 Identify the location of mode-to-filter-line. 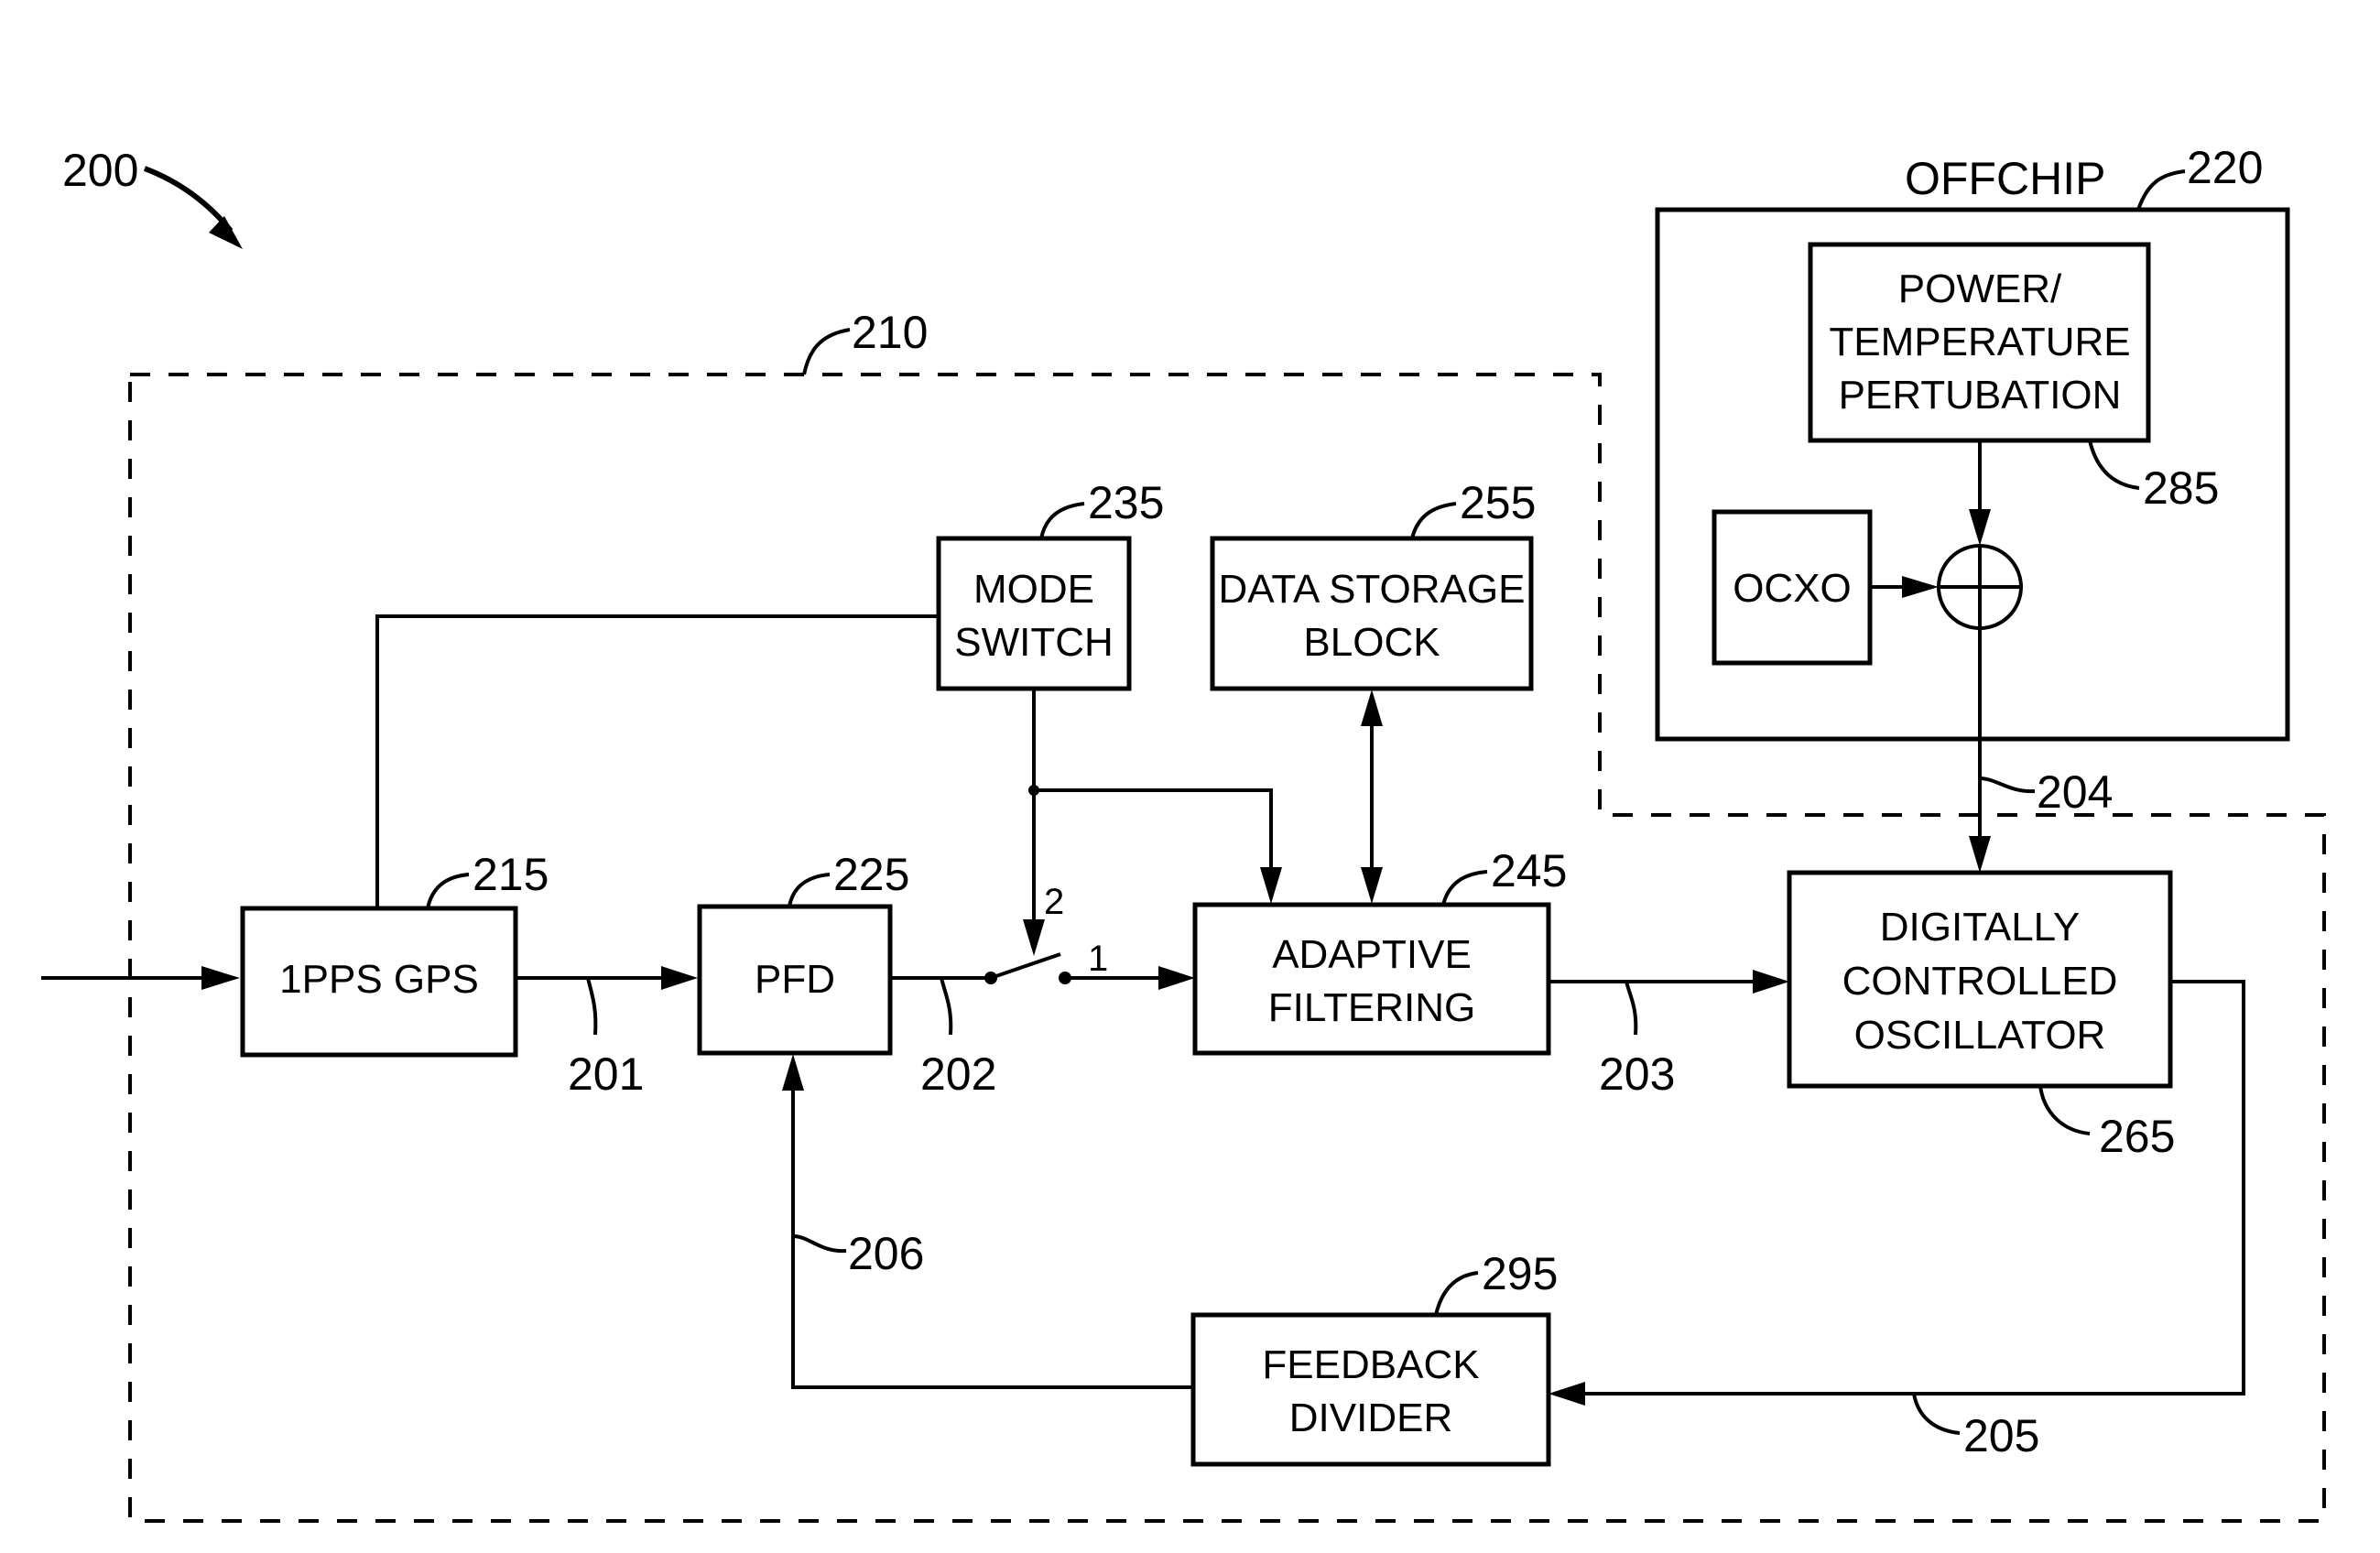
(1153, 836).